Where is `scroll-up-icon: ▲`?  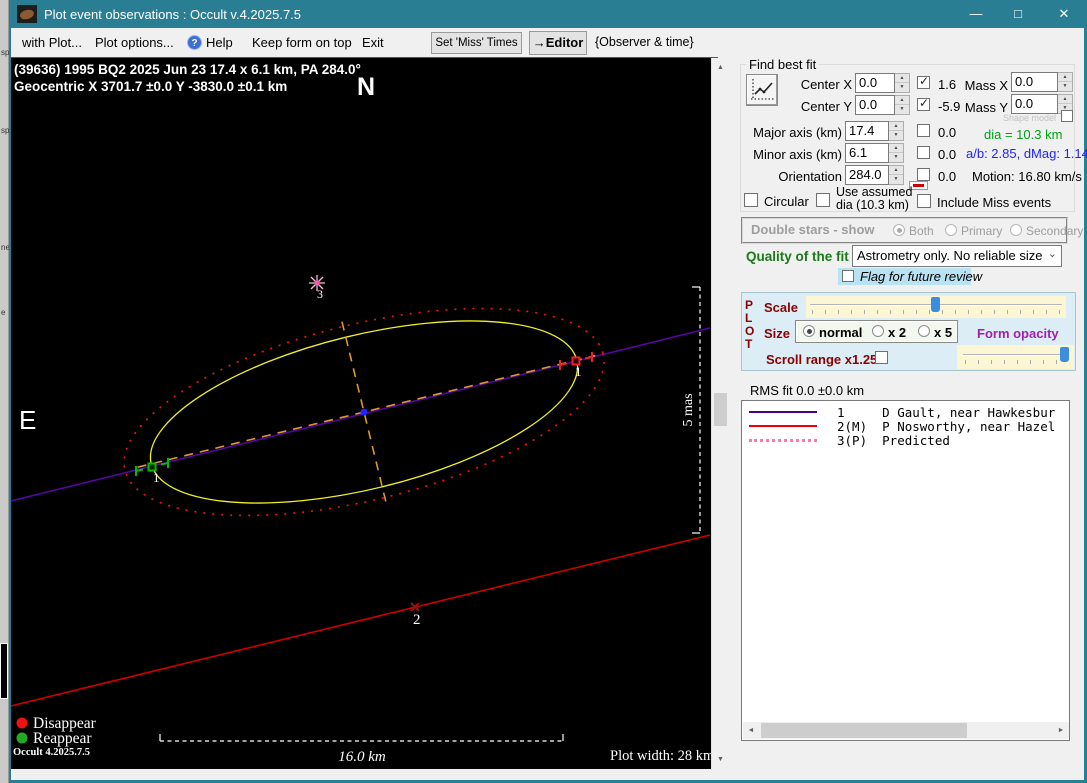 scroll-up-icon: ▲ is located at coordinates (720, 68).